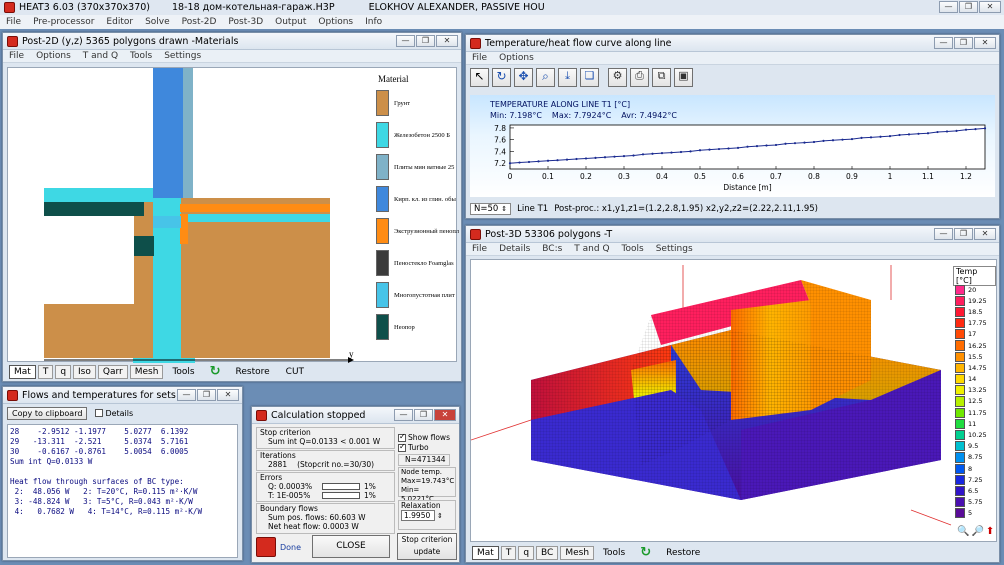 The height and width of the screenshot is (565, 1004). Describe the element at coordinates (508, 552) in the screenshot. I see `post3d-tab-t: T` at that location.